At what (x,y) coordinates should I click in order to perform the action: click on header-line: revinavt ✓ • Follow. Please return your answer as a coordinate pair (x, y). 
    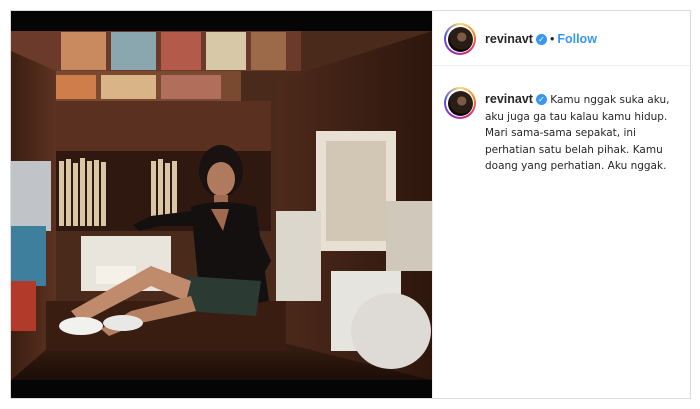
    Looking at the image, I should click on (541, 39).